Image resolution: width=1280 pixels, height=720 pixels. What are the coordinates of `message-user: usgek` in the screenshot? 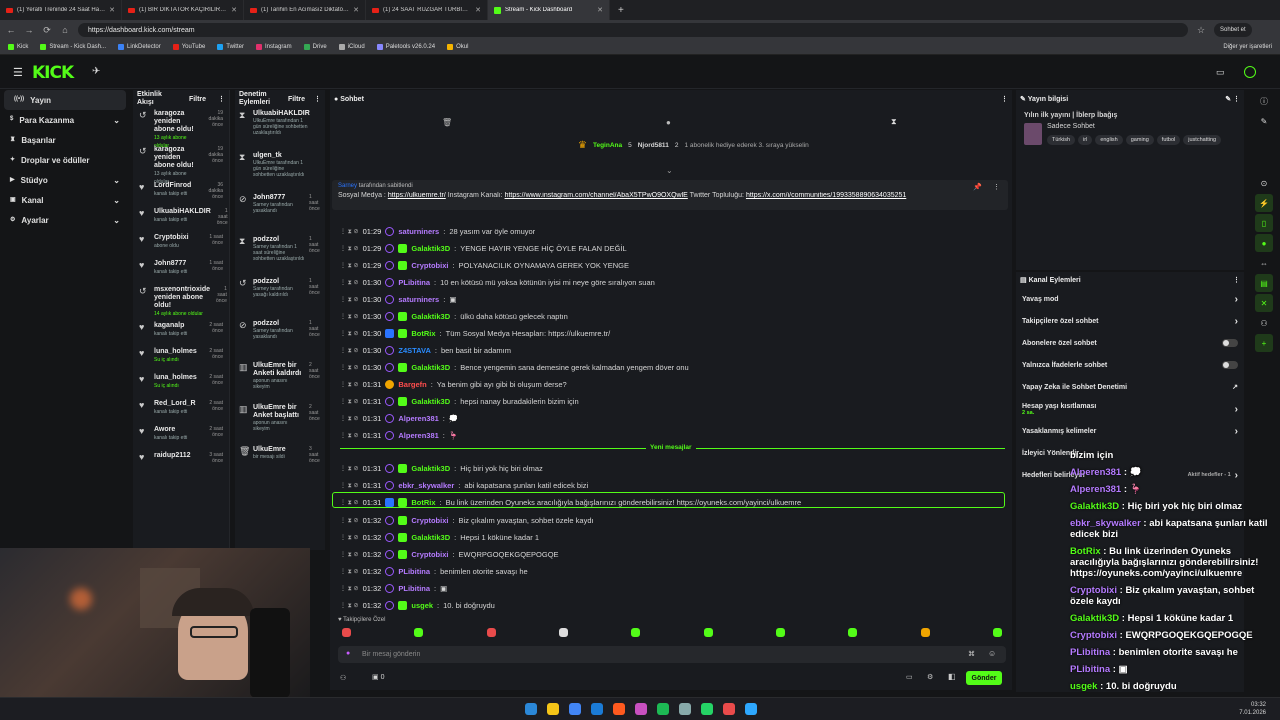 It's located at (422, 605).